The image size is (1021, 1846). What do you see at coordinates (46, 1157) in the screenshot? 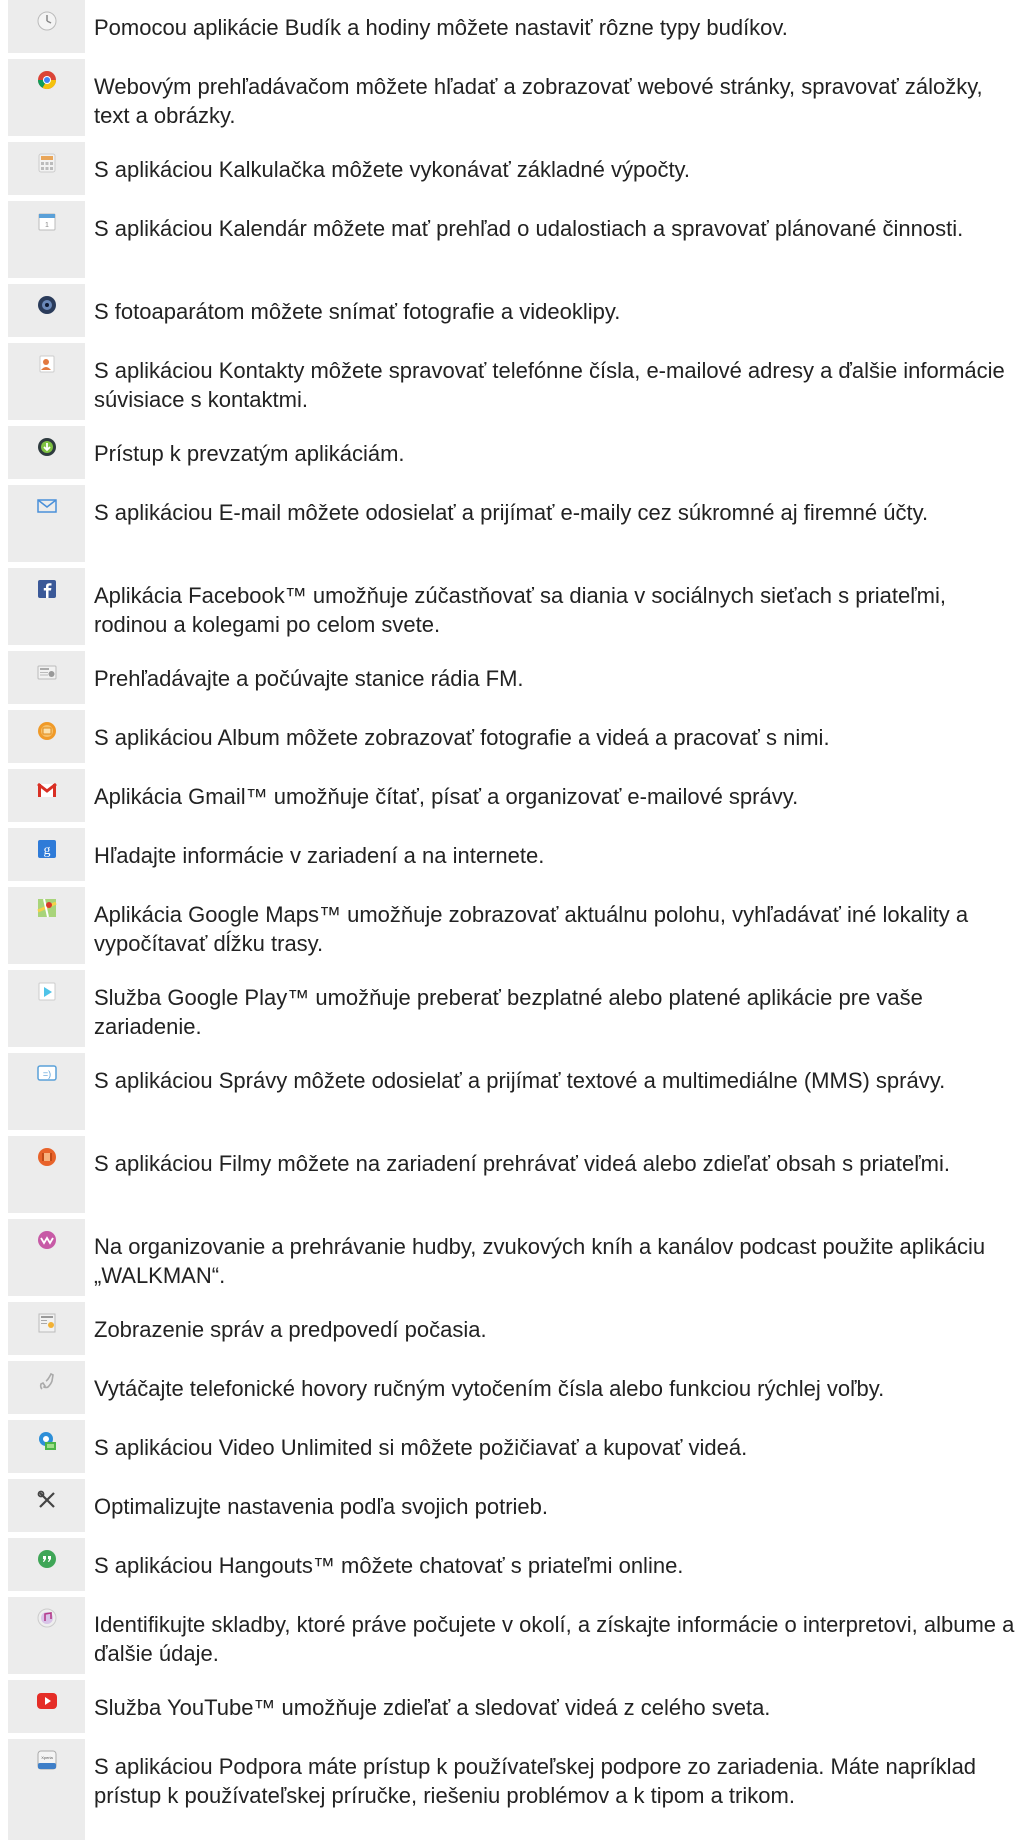
I see `movies-icon` at bounding box center [46, 1157].